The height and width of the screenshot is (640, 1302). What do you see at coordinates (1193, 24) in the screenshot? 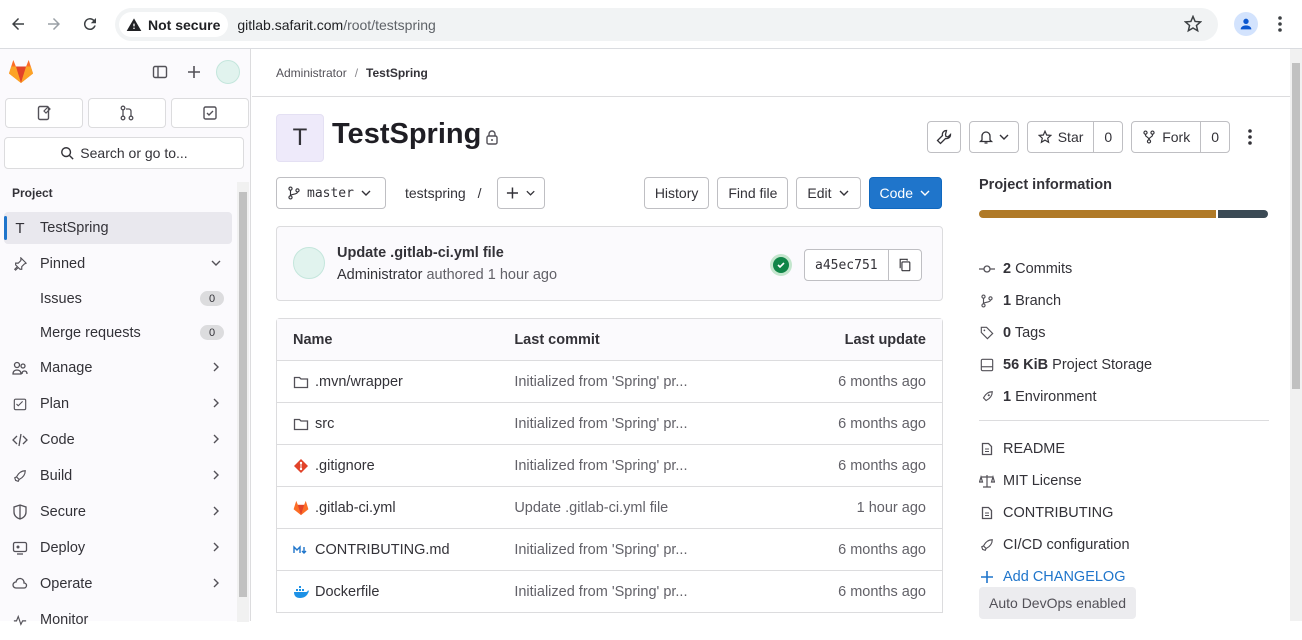
I see `bookmark-button` at bounding box center [1193, 24].